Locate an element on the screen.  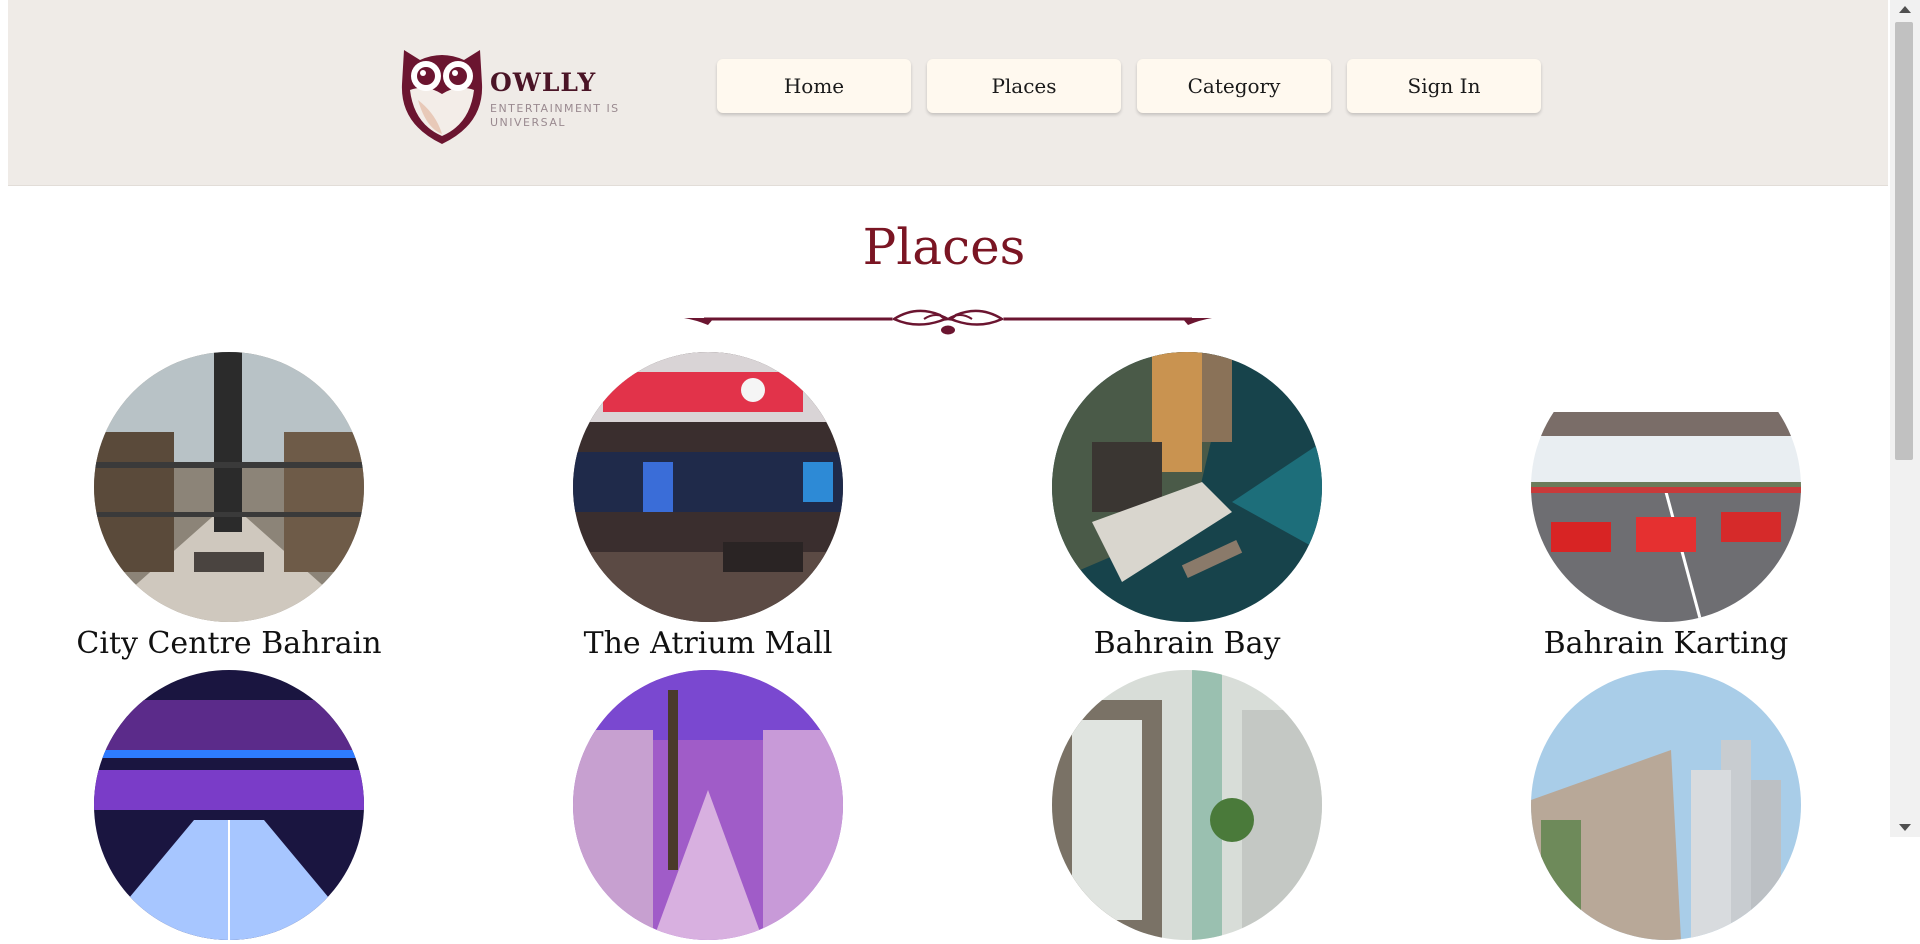
place-image-arcade-hall is located at coordinates (1187, 805).